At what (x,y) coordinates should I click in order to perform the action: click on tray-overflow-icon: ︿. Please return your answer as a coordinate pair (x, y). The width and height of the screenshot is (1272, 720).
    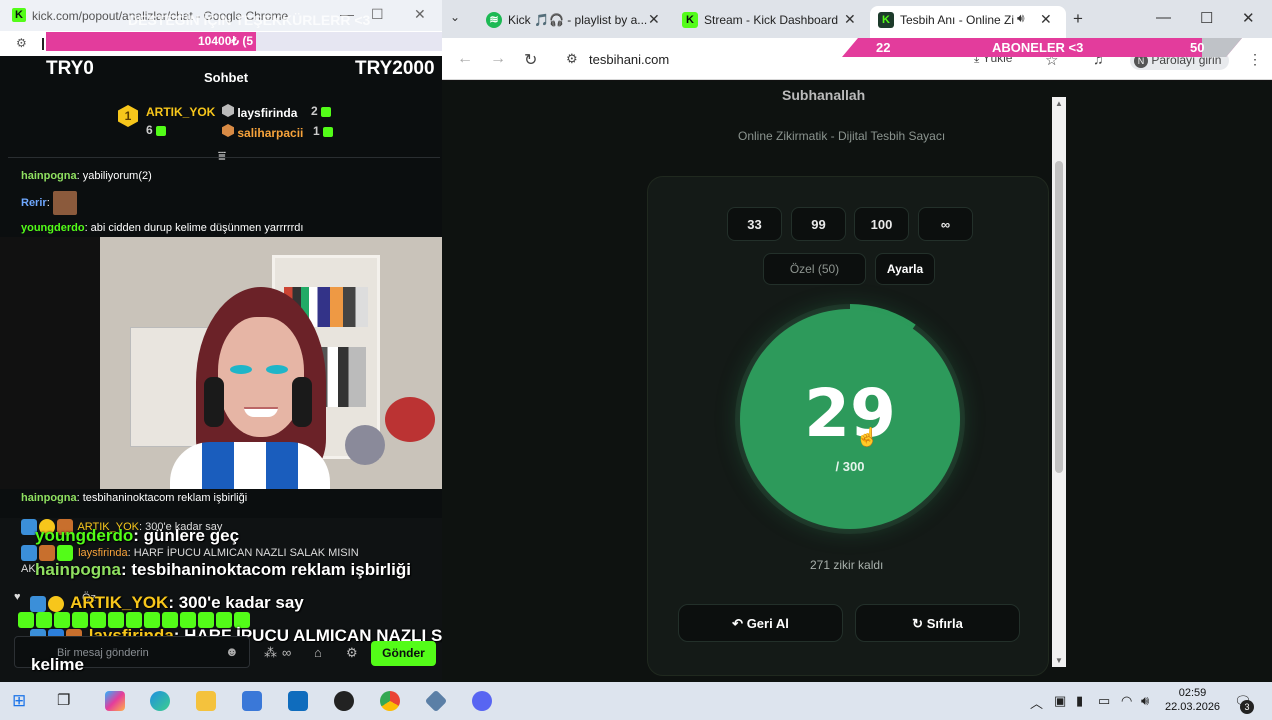
    Looking at the image, I should click on (1036, 702).